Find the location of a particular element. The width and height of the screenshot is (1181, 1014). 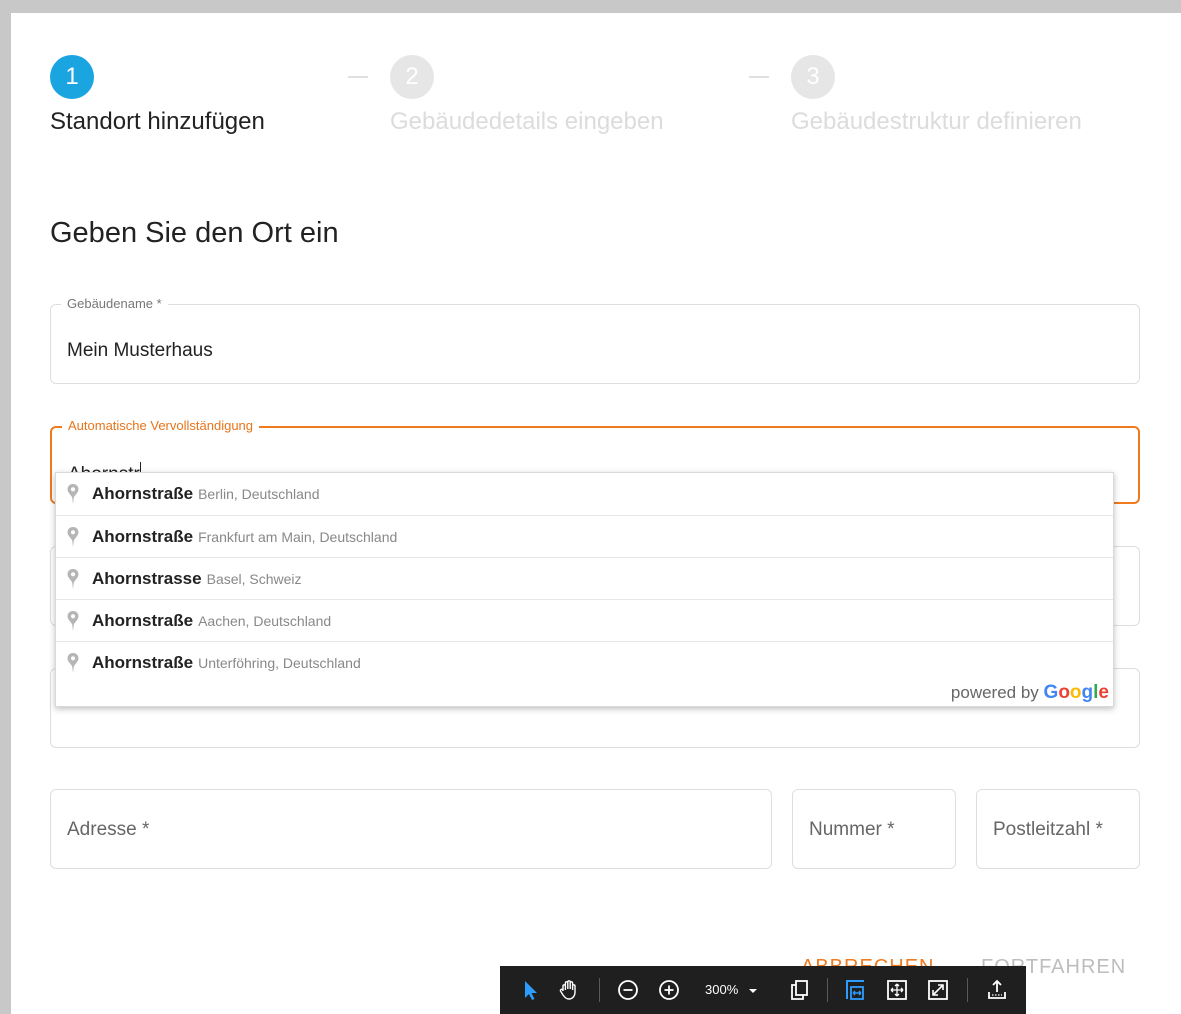

zoom-out-icon is located at coordinates (628, 990).